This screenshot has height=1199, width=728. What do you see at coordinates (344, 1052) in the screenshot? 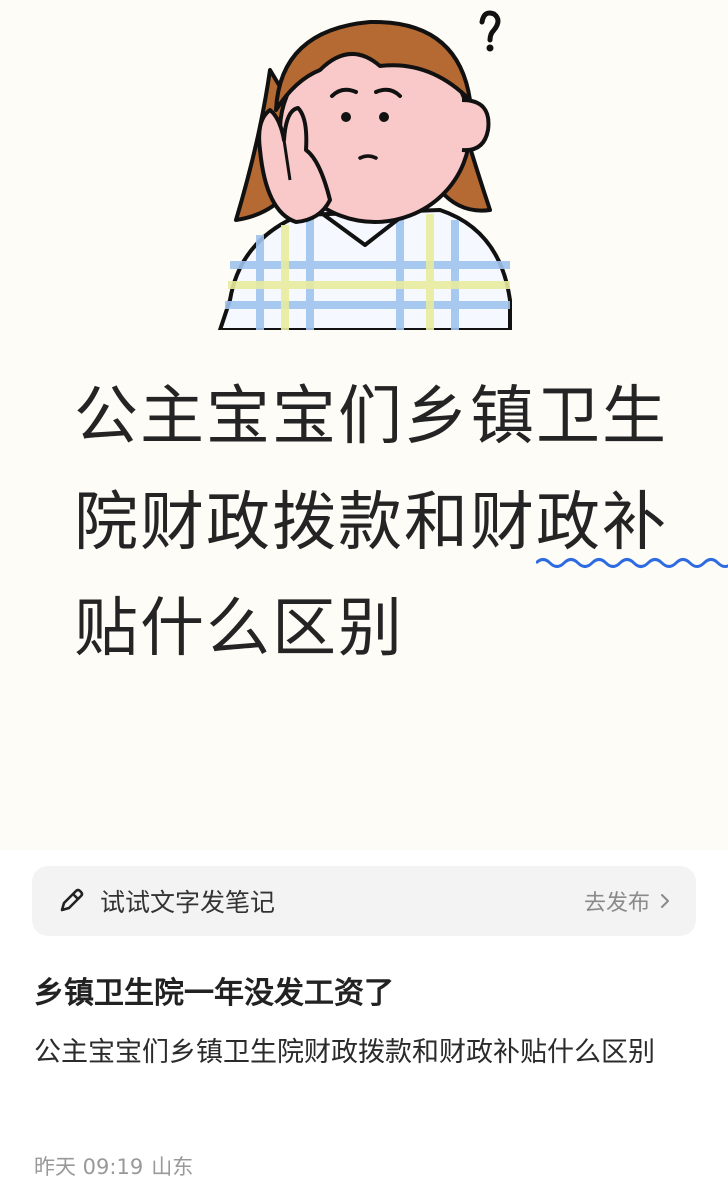
I see `post-body: 公主宝宝们乡镇卫生院财政拨款和财政补贴什么区别` at bounding box center [344, 1052].